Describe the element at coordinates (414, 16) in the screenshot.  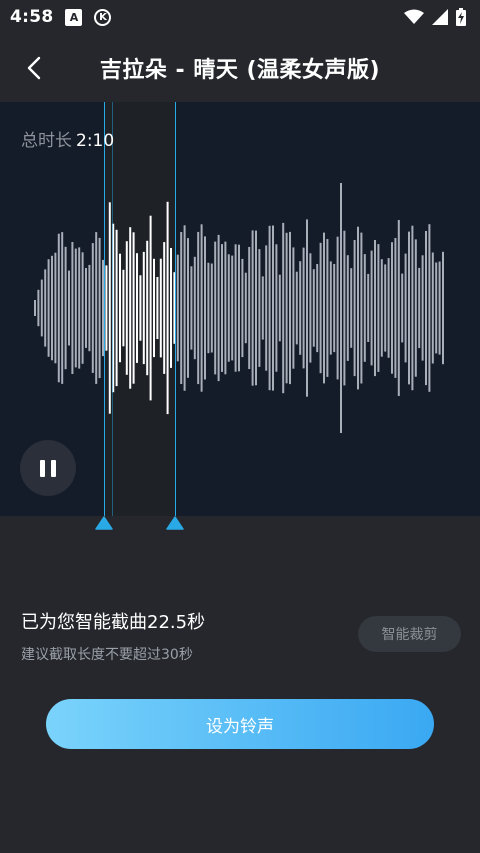
I see `wifi-icon` at that location.